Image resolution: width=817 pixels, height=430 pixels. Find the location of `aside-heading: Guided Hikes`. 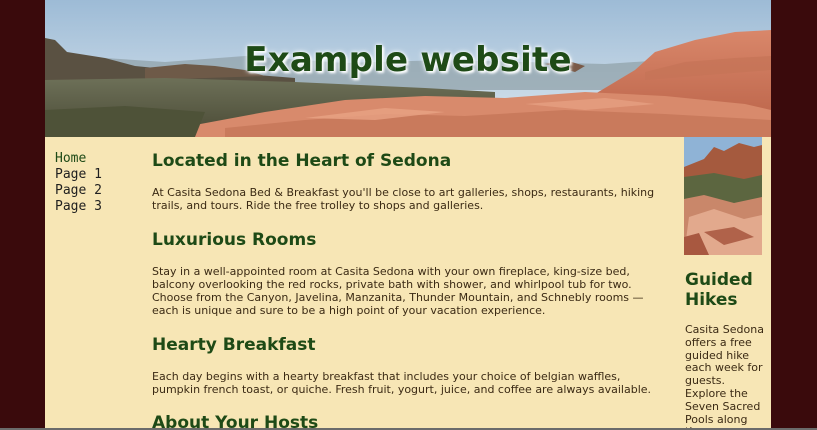

aside-heading: Guided Hikes is located at coordinates (719, 290).